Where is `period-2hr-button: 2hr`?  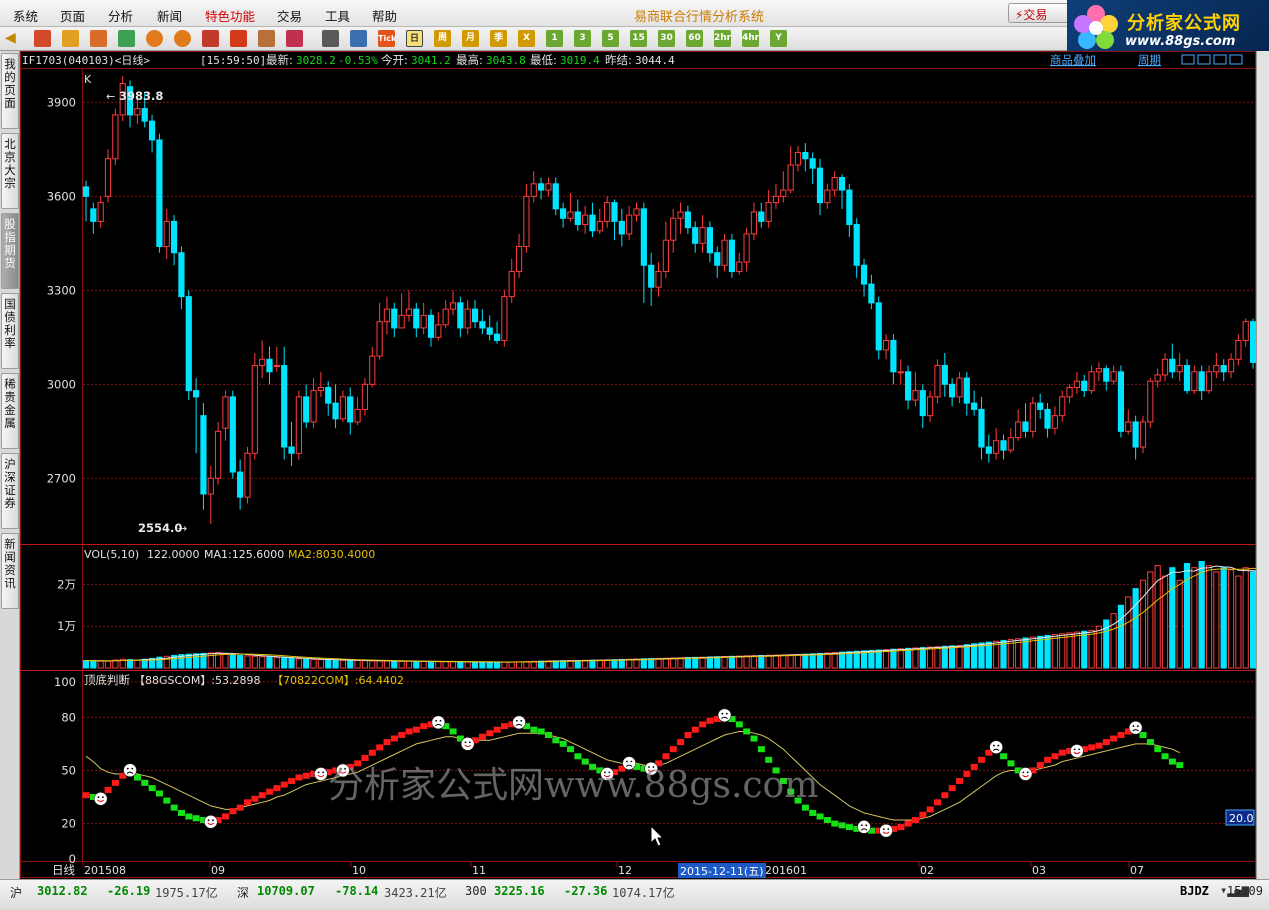
period-2hr-button: 2hr is located at coordinates (722, 38).